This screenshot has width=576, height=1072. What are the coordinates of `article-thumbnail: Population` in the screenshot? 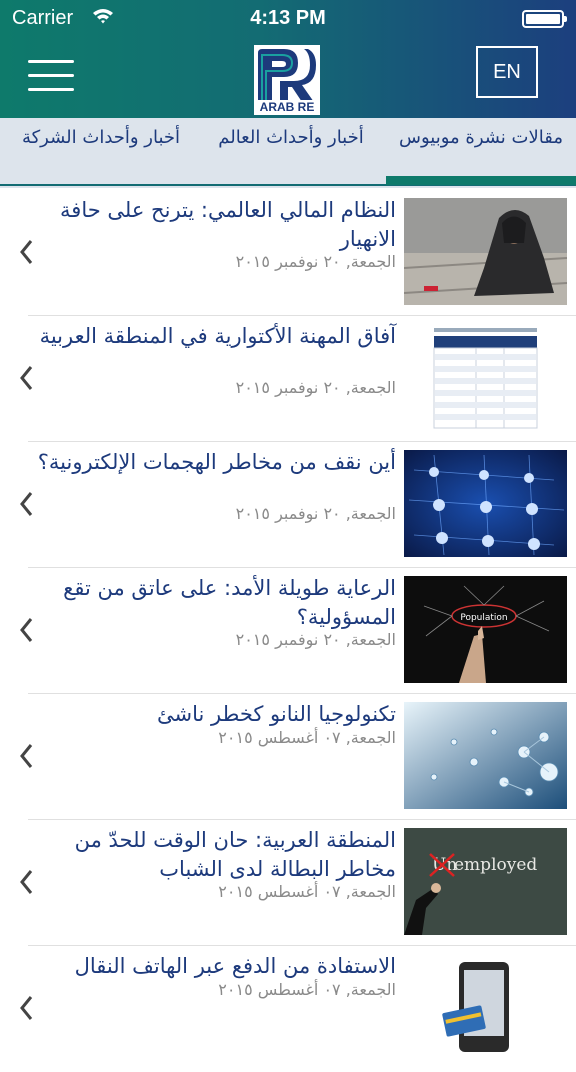 It's located at (485, 629).